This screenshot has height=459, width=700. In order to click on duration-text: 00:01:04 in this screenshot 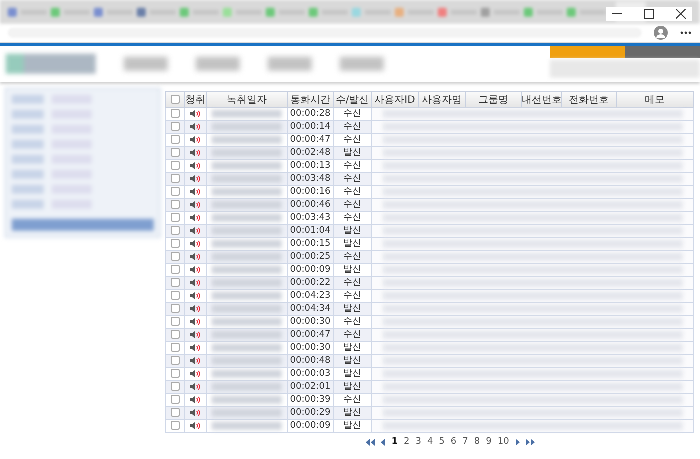, I will do `click(310, 231)`.